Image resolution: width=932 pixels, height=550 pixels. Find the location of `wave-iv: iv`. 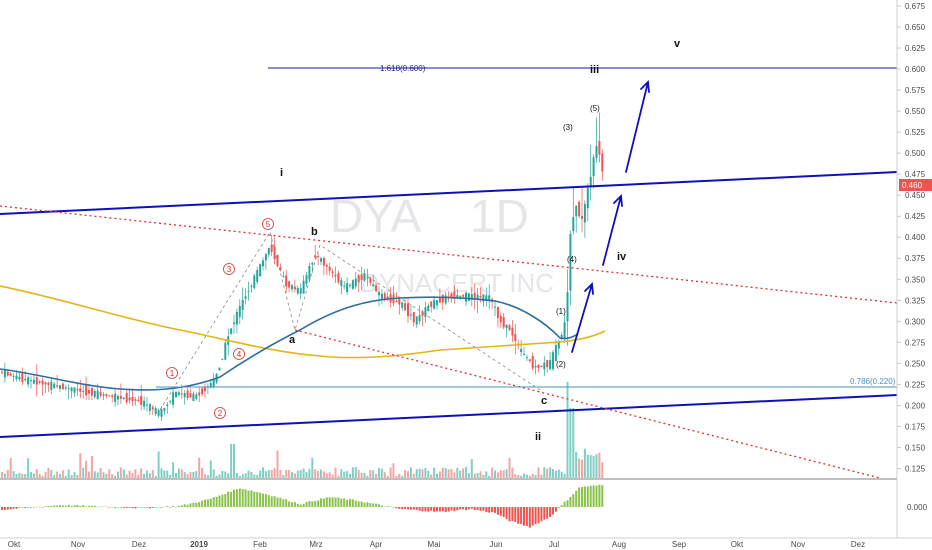

wave-iv: iv is located at coordinates (622, 257).